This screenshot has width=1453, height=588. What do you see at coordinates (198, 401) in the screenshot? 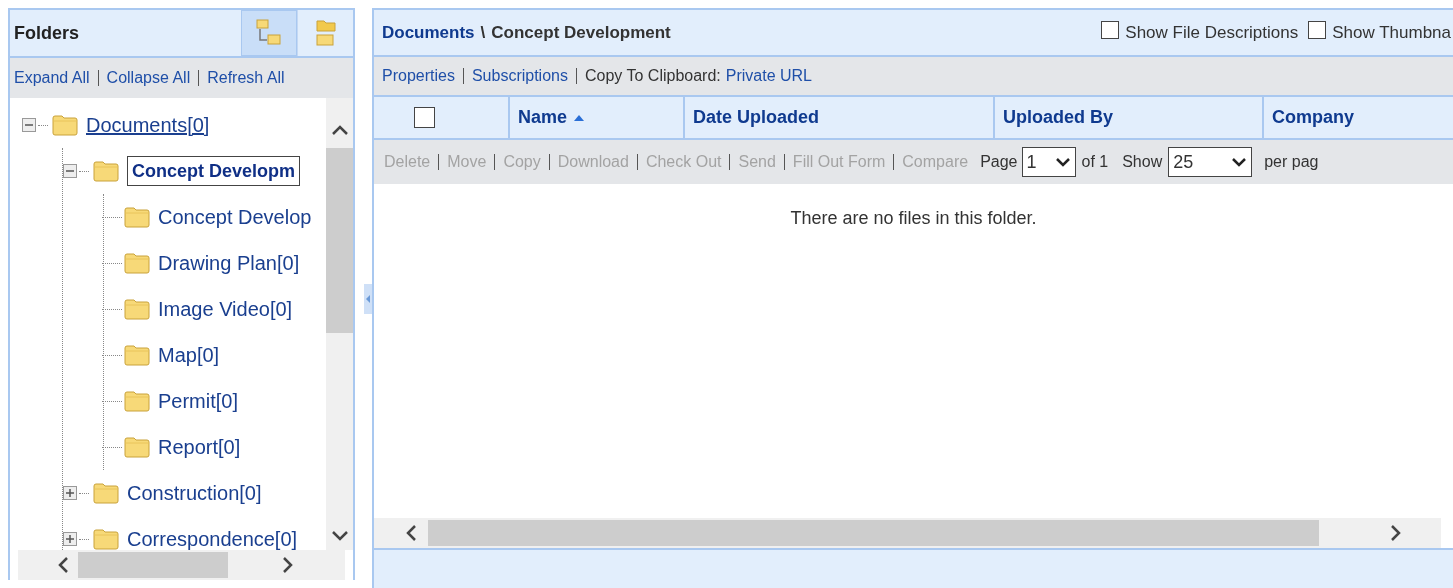
I see `folder-link: Permit[0]` at bounding box center [198, 401].